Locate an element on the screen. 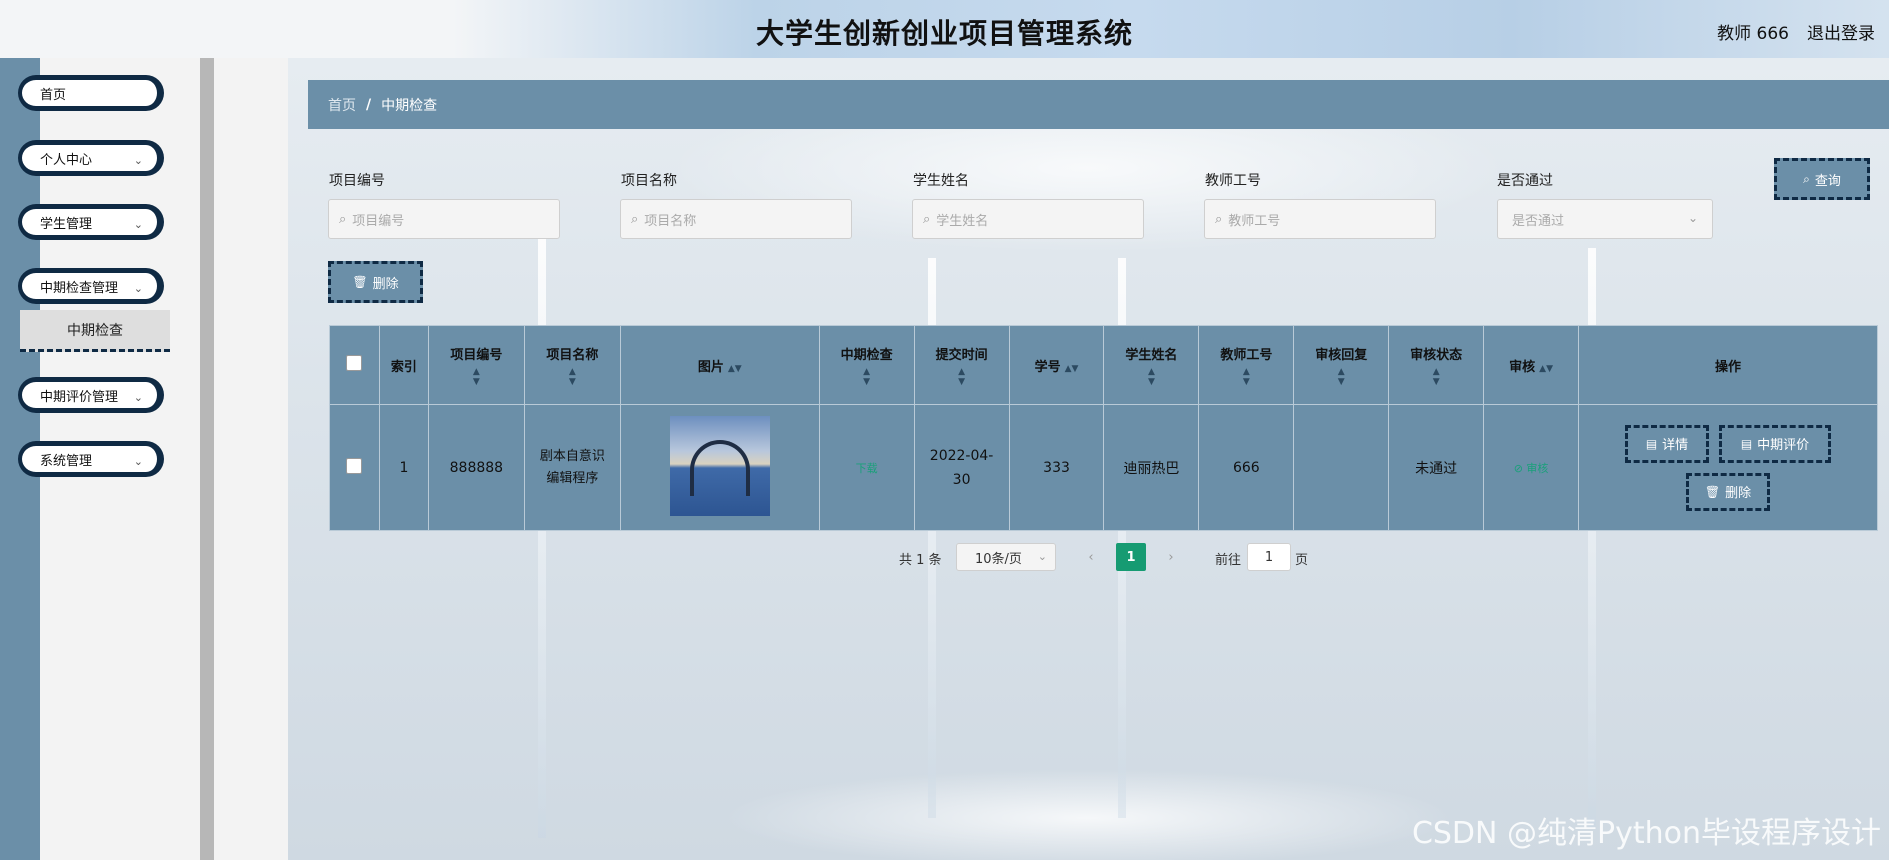 This screenshot has height=860, width=1889. sidebar-item-label: 首页 is located at coordinates (53, 95).